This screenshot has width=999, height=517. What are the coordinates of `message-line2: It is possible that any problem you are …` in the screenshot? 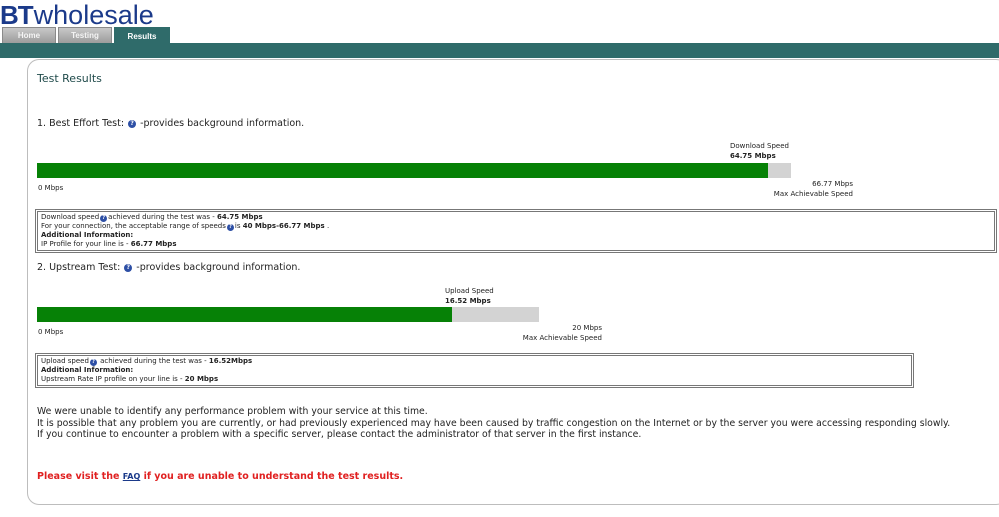 It's located at (494, 423).